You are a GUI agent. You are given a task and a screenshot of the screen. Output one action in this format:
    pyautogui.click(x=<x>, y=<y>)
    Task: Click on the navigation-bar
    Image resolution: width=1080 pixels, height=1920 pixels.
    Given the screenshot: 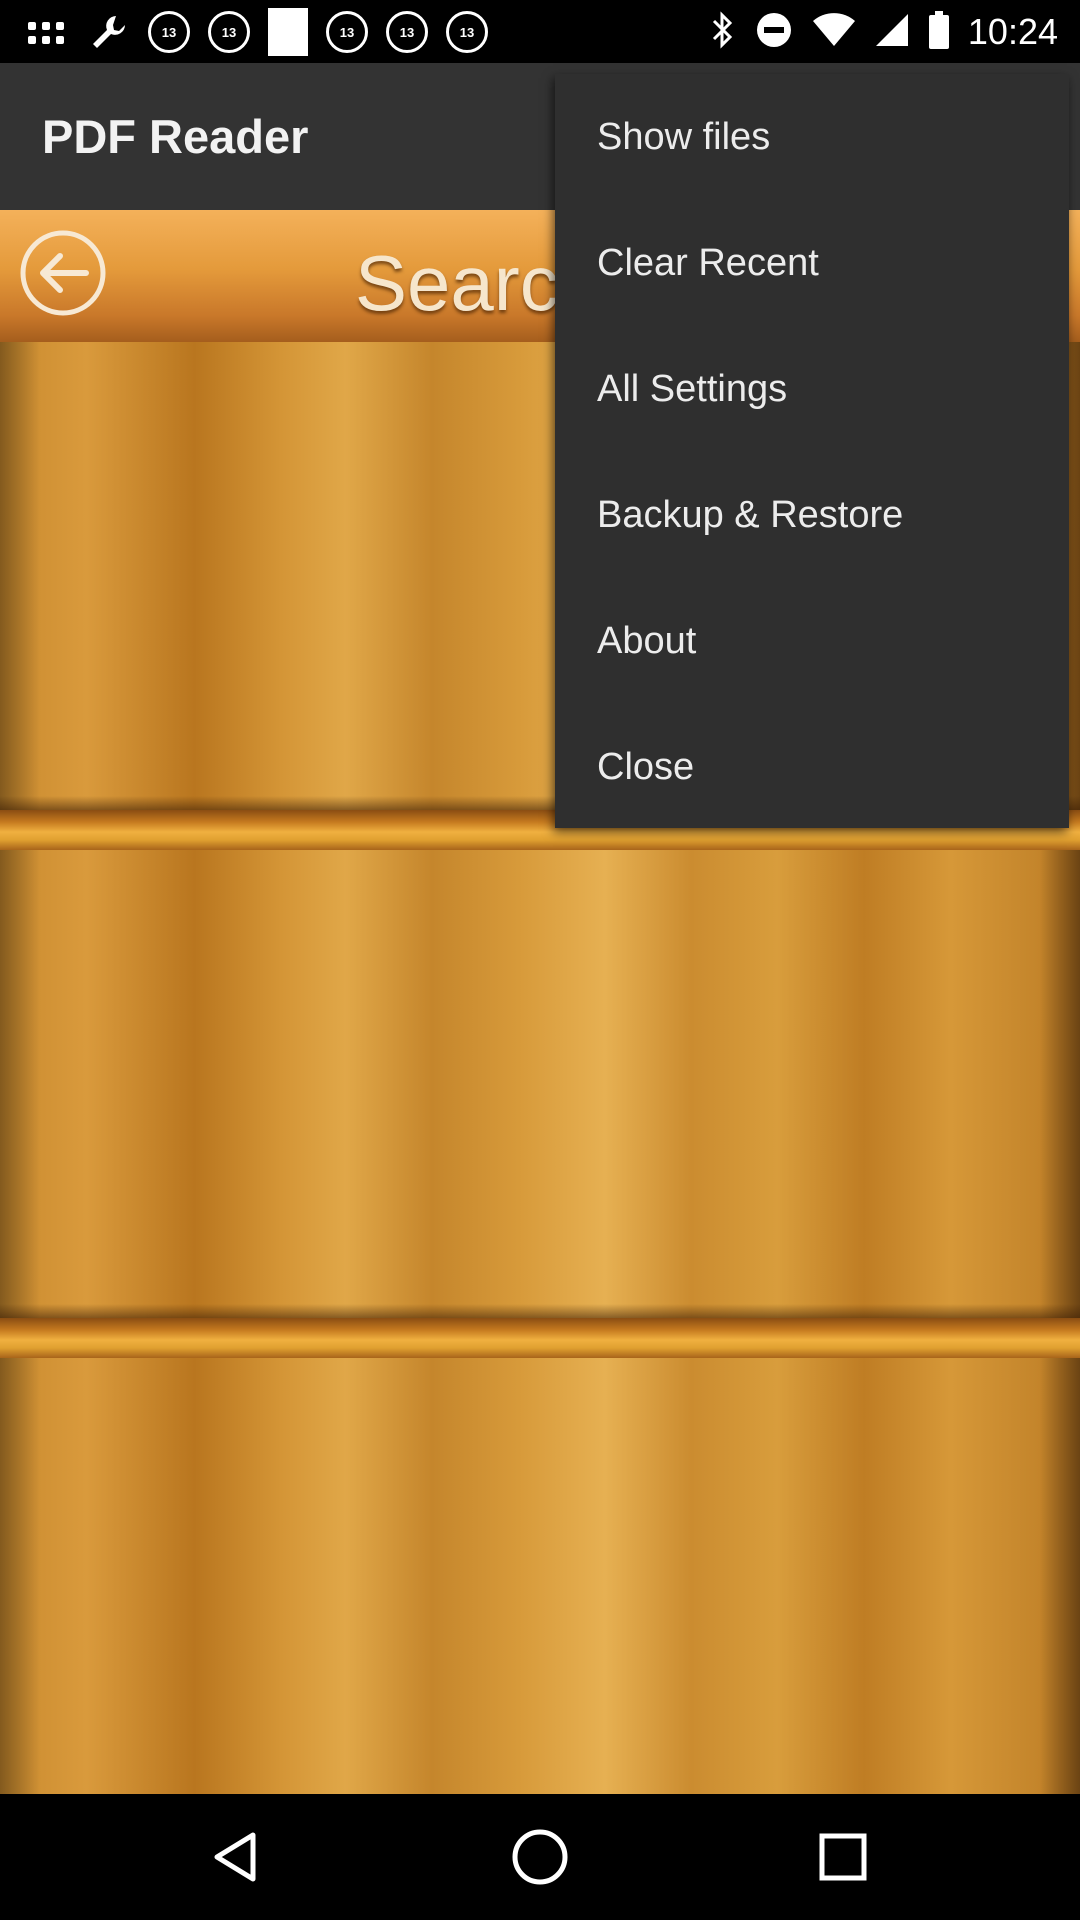 What is the action you would take?
    pyautogui.click(x=540, y=1857)
    